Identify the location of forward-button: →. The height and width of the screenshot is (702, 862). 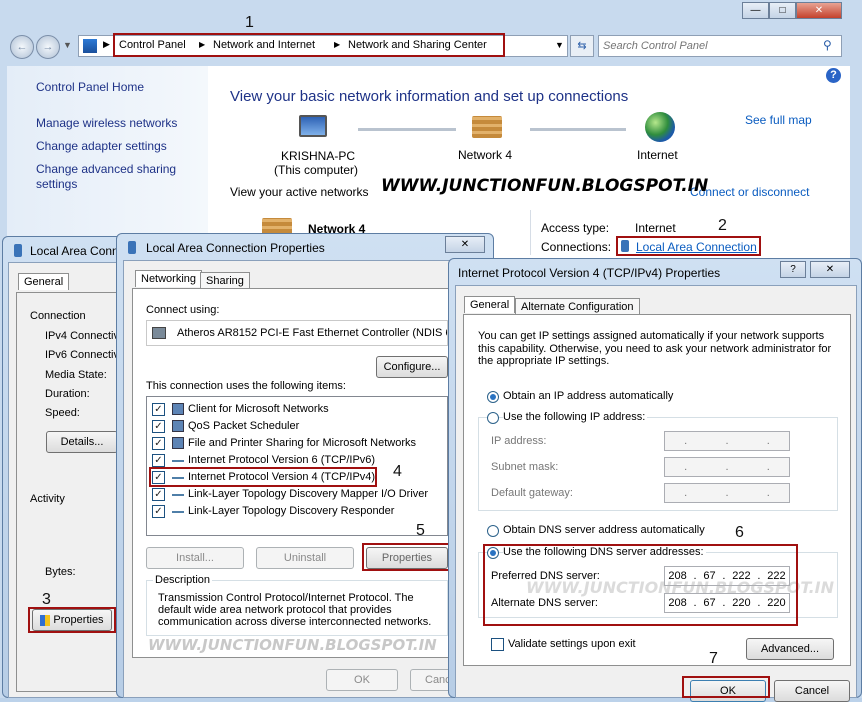
(48, 47).